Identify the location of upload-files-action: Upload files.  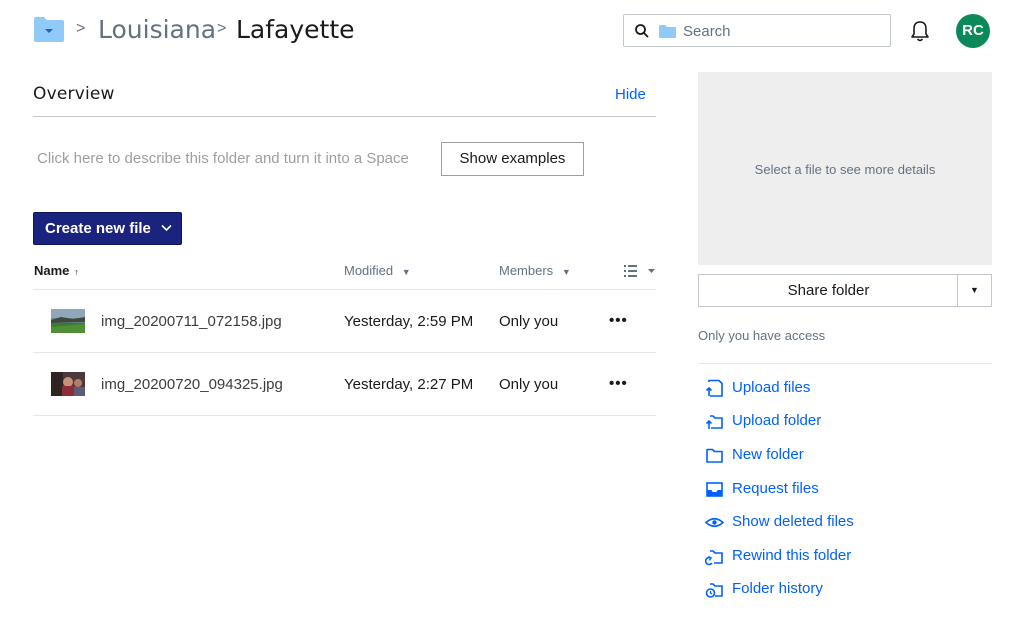
(845, 389).